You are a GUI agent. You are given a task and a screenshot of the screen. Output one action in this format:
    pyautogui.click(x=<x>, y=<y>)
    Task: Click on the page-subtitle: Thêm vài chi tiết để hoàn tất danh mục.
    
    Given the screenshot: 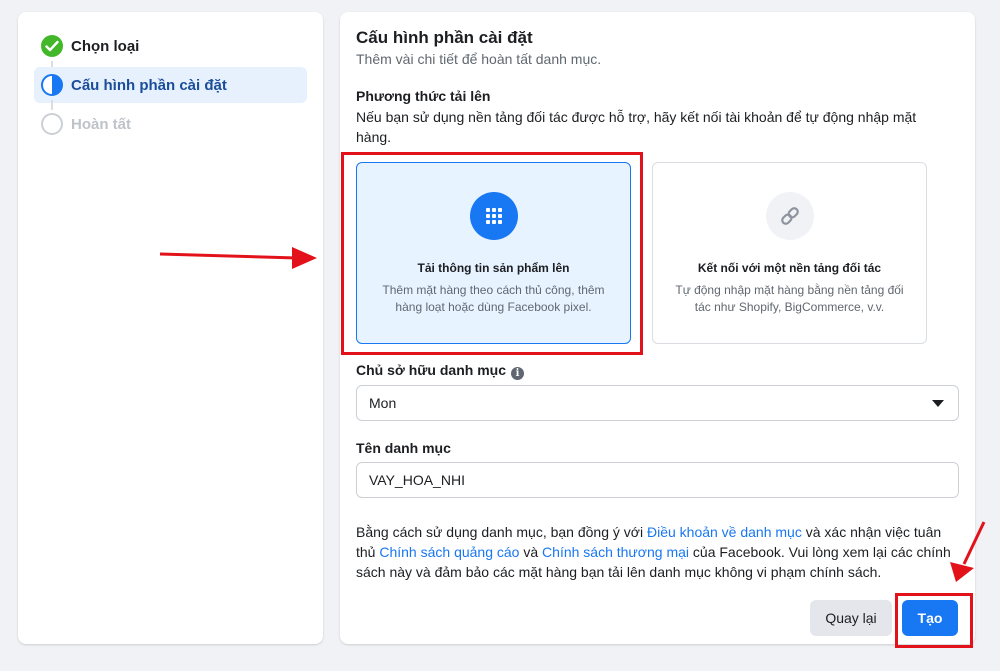 What is the action you would take?
    pyautogui.click(x=479, y=59)
    